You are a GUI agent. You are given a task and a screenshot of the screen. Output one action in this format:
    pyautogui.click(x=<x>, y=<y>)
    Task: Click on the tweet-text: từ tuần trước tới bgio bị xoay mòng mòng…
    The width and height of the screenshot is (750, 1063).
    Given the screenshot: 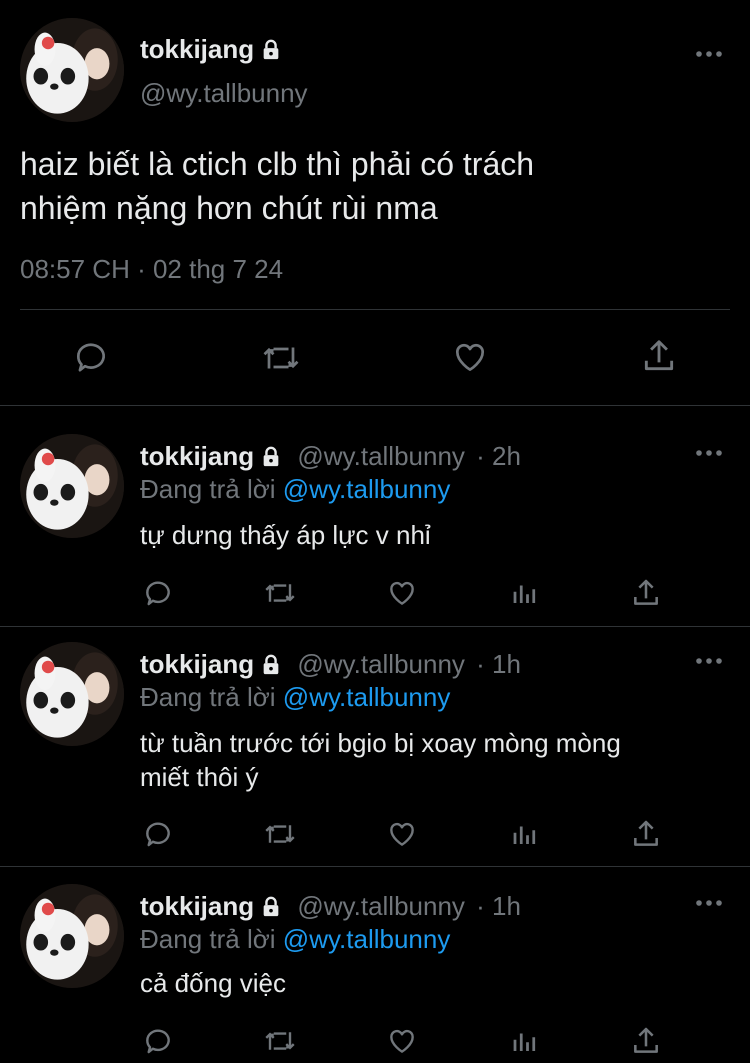 What is the action you would take?
    pyautogui.click(x=380, y=760)
    